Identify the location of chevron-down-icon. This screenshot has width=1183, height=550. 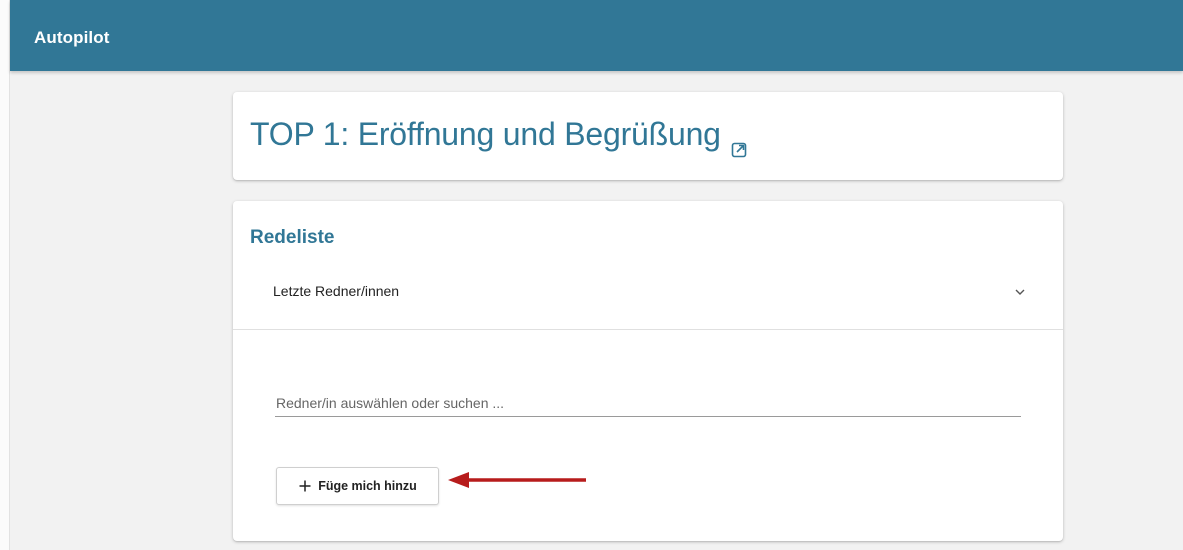
(1020, 292).